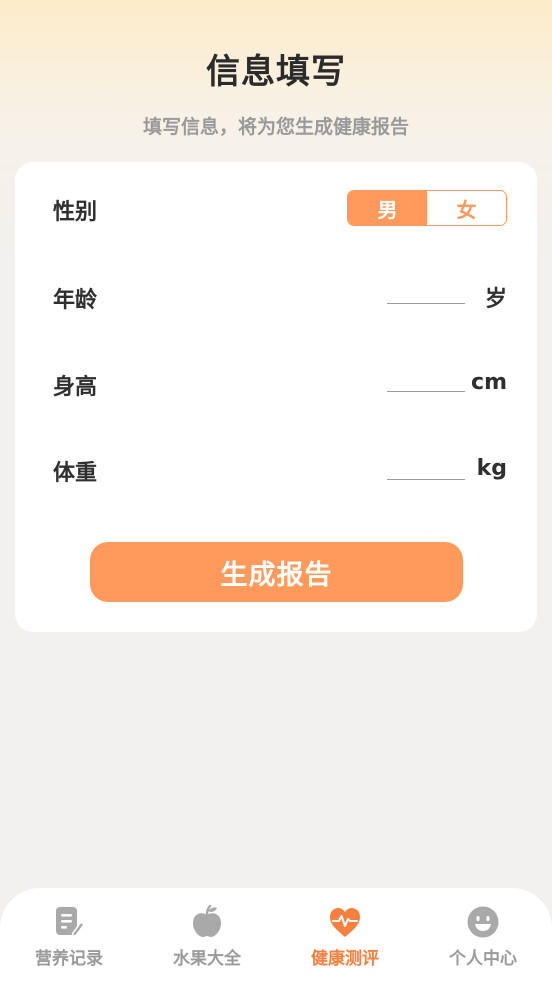 Image resolution: width=552 pixels, height=983 pixels. I want to click on tab-health-assessment: 健康测评, so click(345, 935).